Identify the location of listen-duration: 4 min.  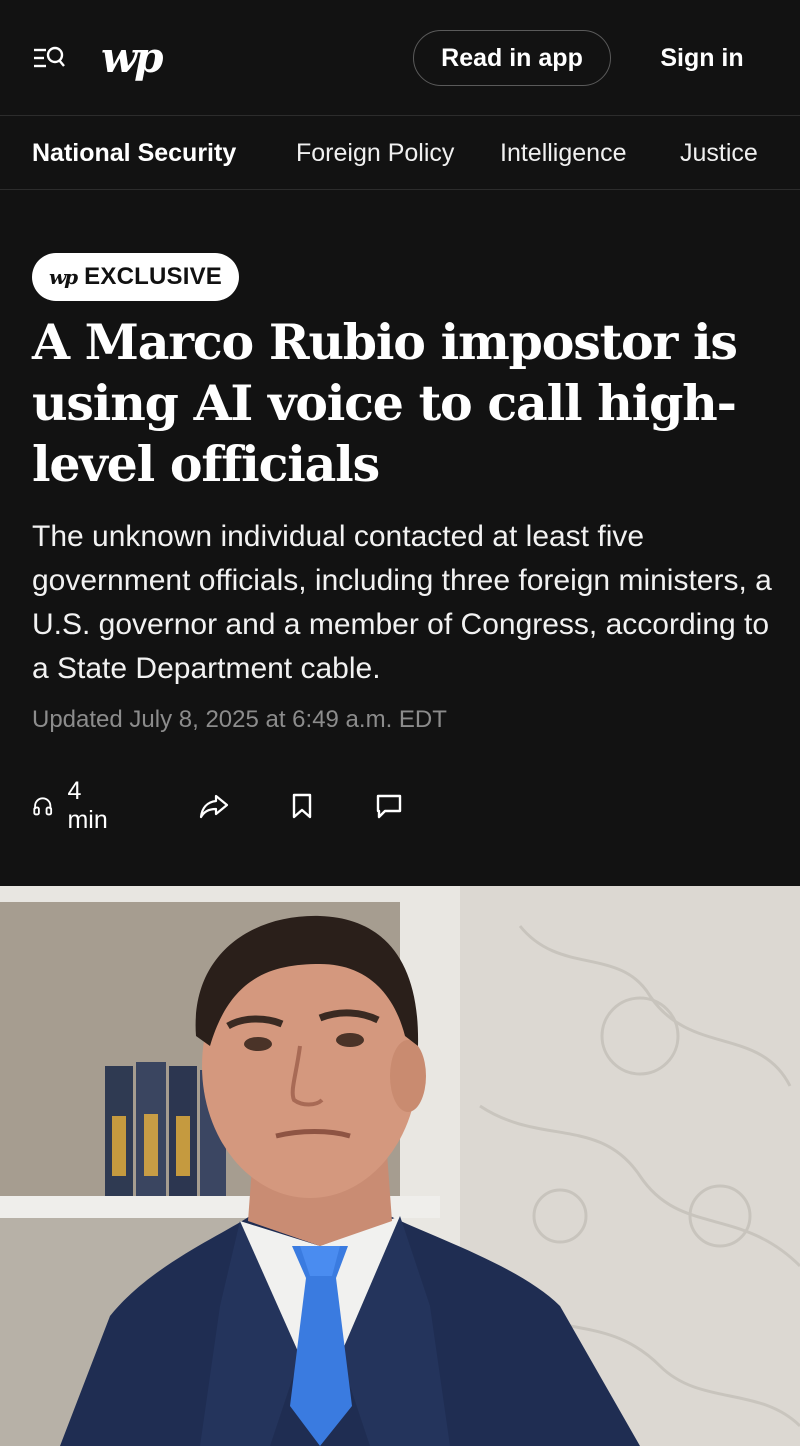
(87, 805).